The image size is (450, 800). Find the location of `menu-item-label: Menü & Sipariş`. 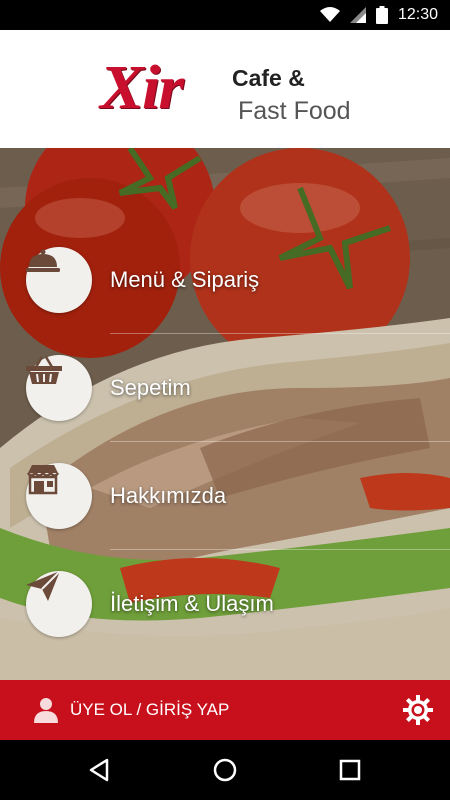

menu-item-label: Menü & Sipariş is located at coordinates (185, 279).